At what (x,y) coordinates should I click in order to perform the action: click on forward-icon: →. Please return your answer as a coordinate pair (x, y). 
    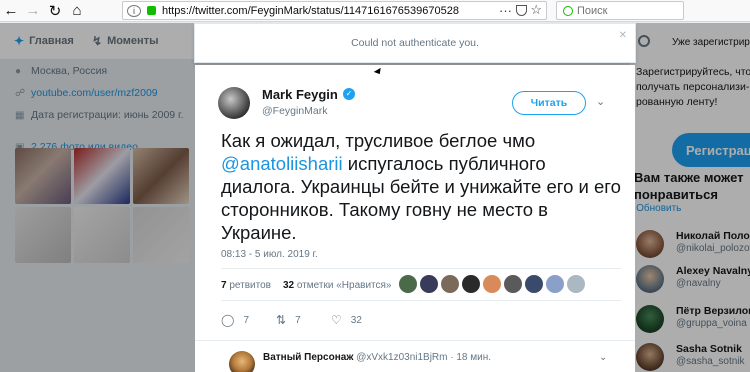
    Looking at the image, I should click on (33, 11).